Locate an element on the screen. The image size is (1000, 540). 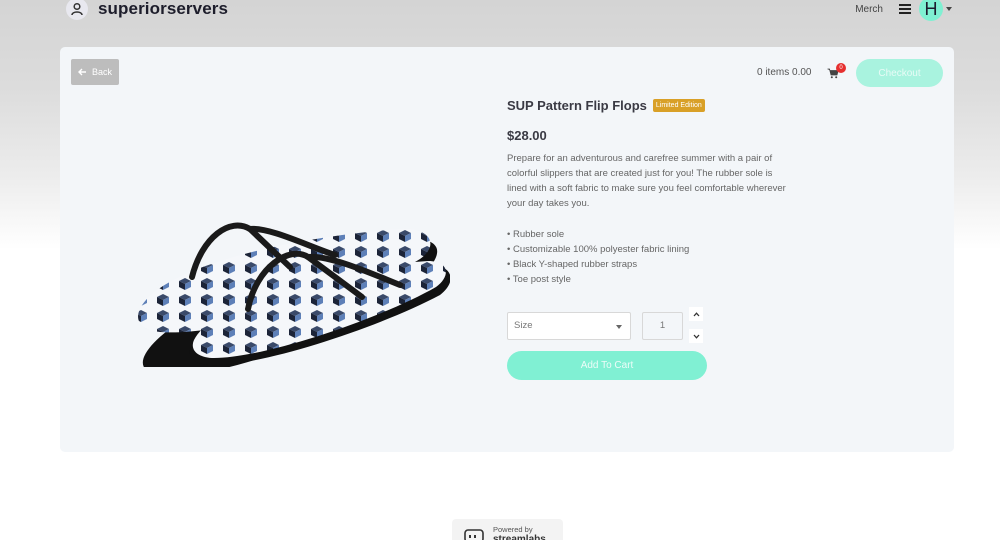
product-image is located at coordinates (294, 294).